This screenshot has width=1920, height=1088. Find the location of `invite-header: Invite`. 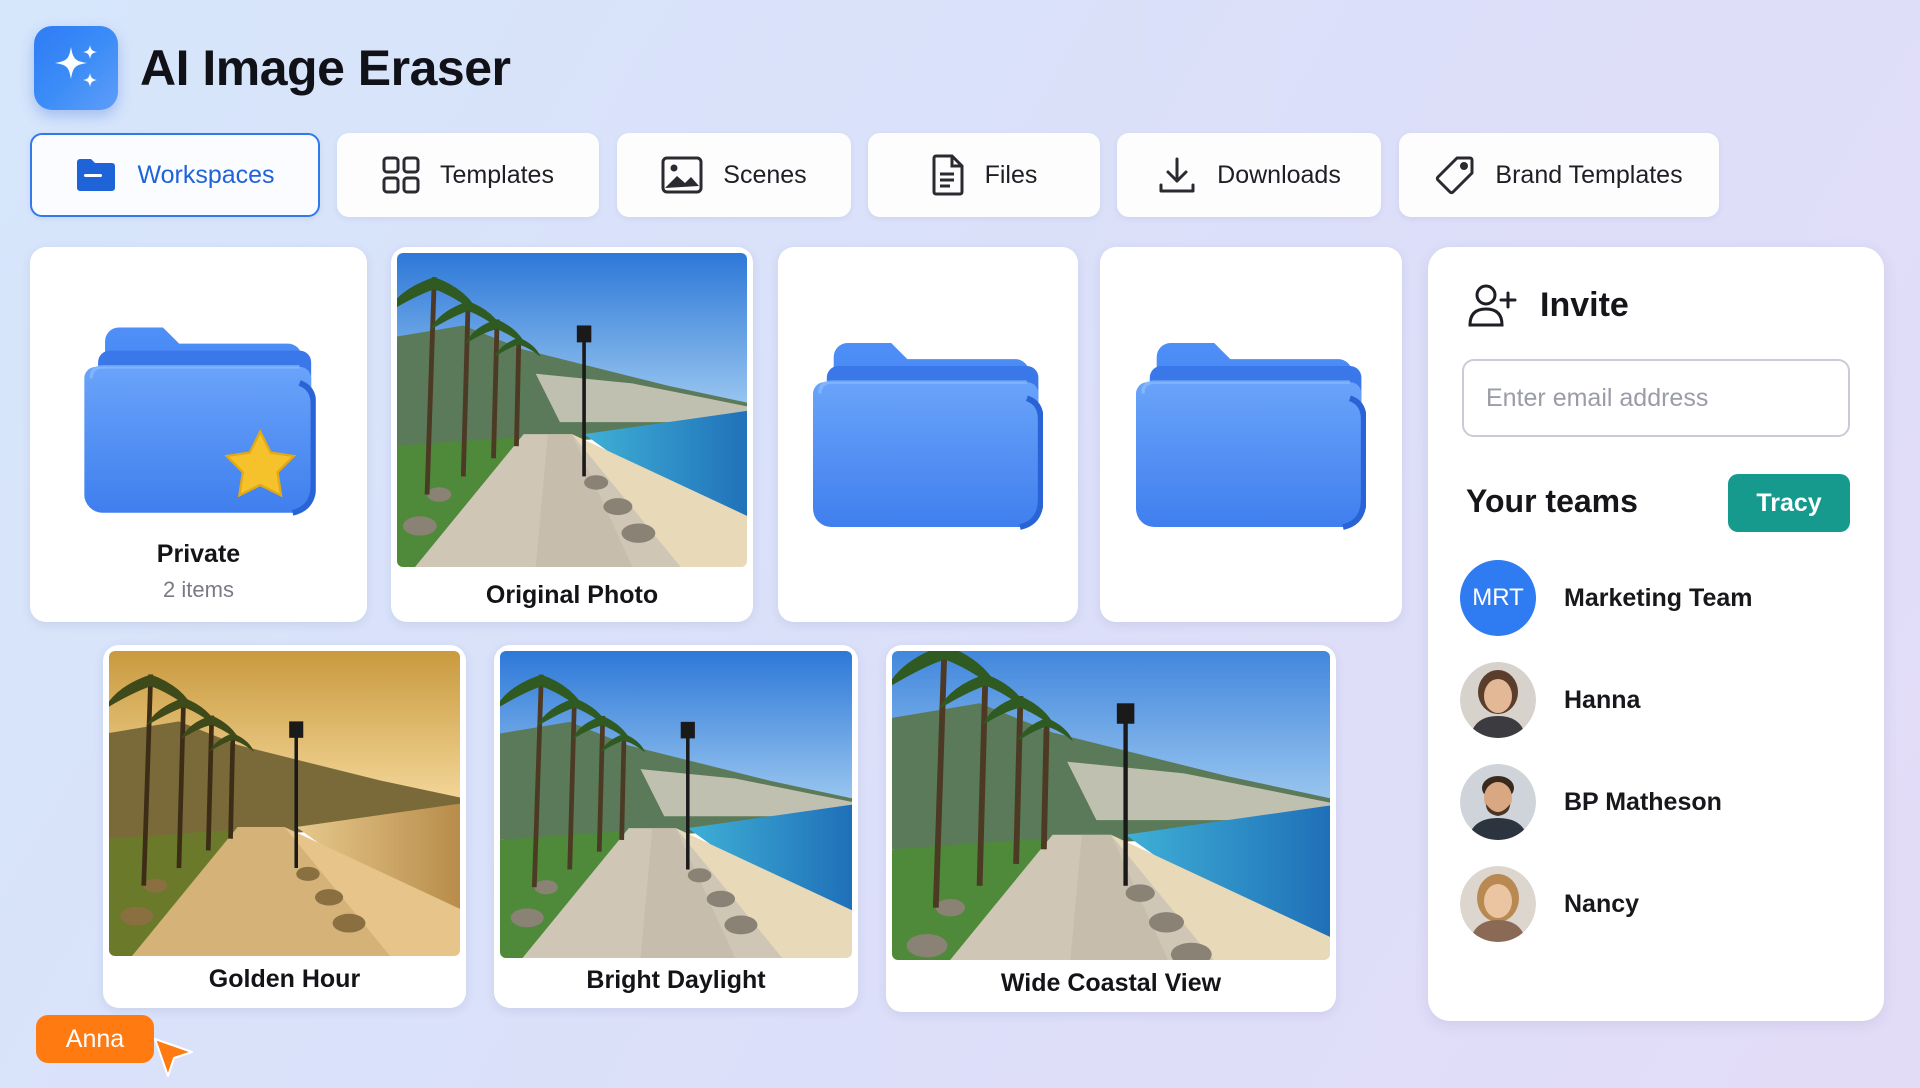

invite-header: Invite is located at coordinates (1548, 305).